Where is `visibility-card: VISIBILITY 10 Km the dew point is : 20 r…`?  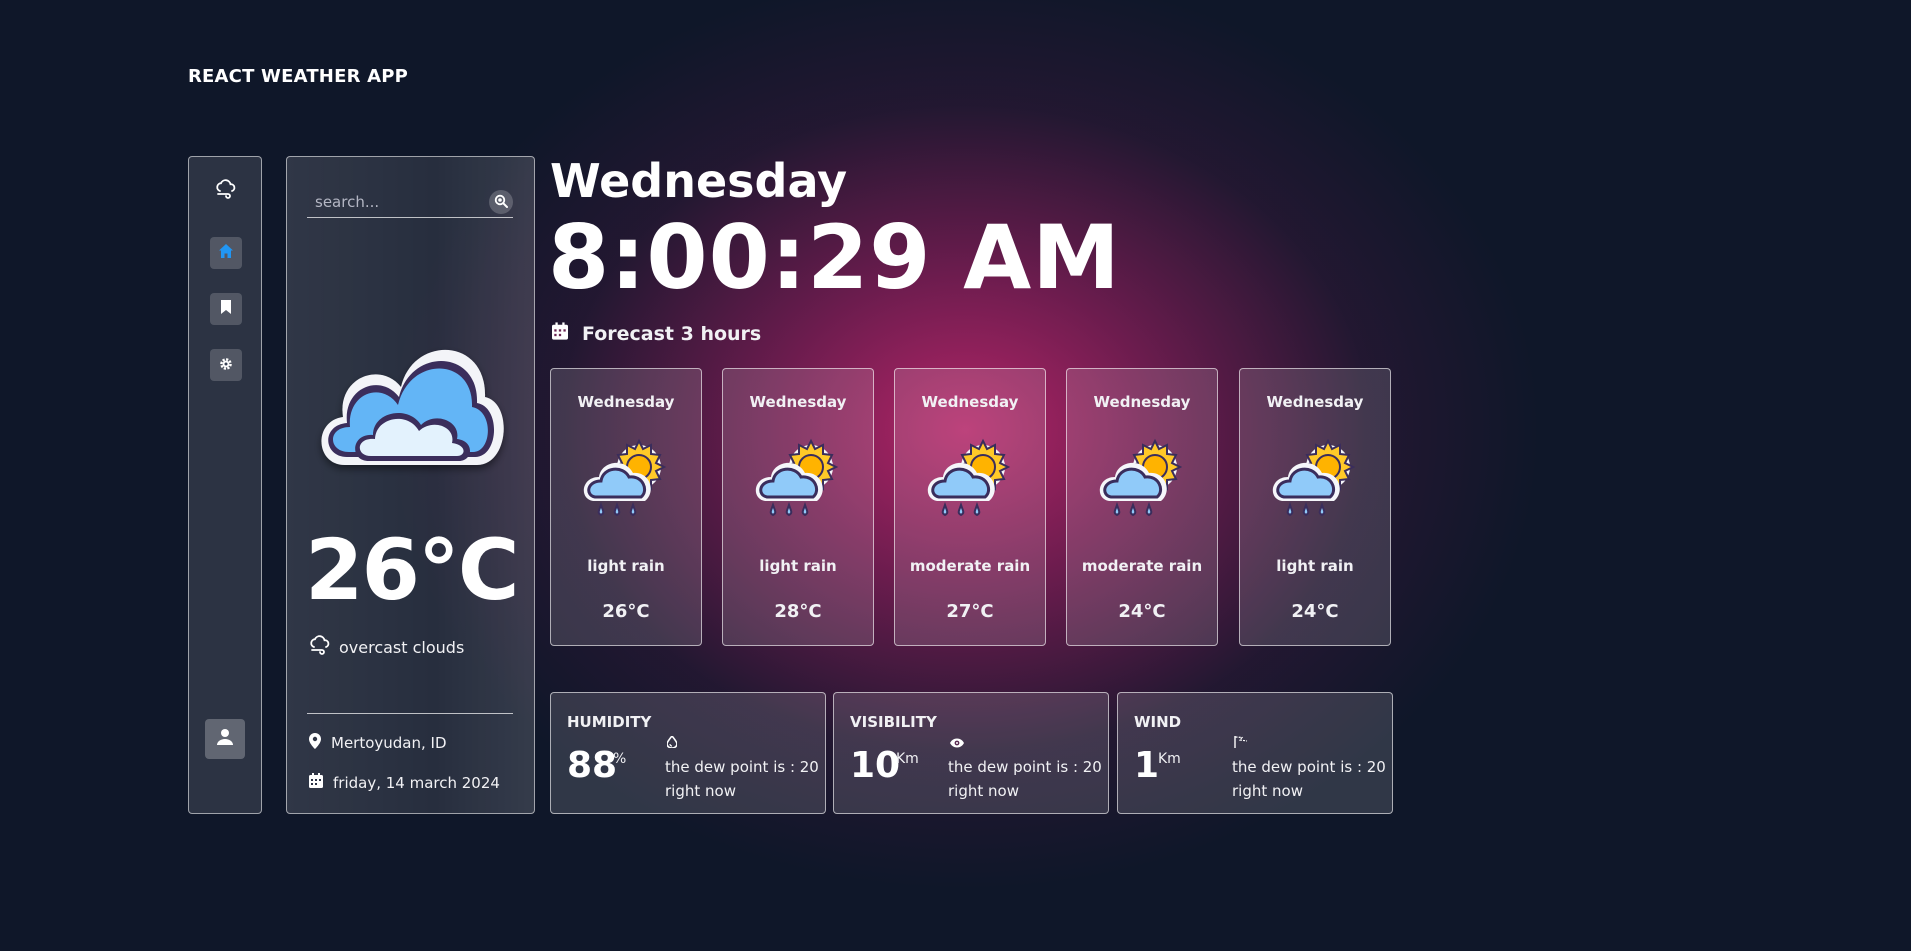
visibility-card: VISIBILITY 10 Km the dew point is : 20 r… is located at coordinates (971, 753).